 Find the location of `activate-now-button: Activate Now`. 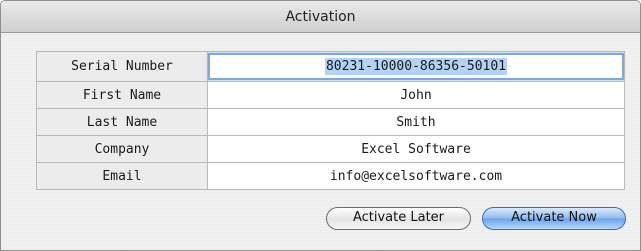

activate-now-button: Activate Now is located at coordinates (554, 218).